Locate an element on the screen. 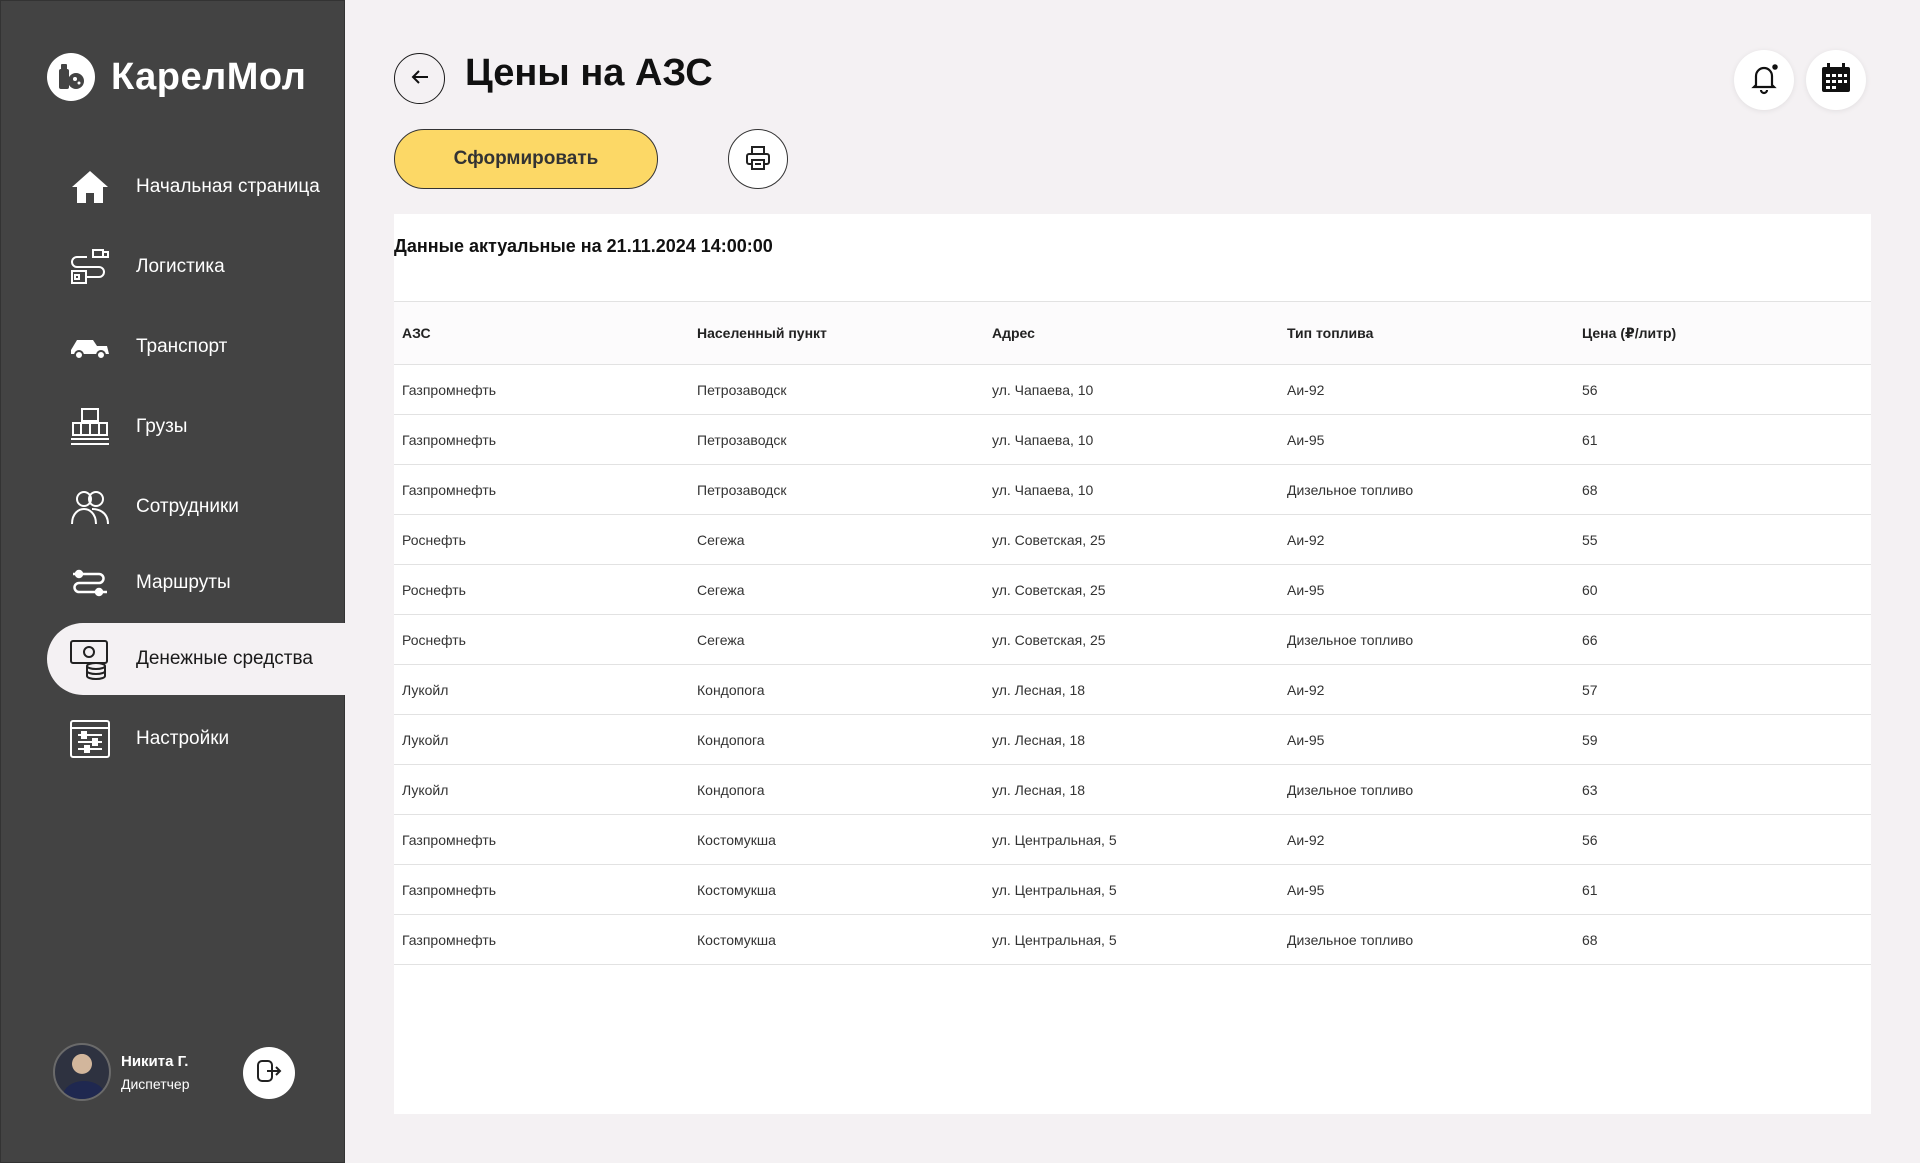 Image resolution: width=1920 pixels, height=1163 pixels. logout-button is located at coordinates (269, 1073).